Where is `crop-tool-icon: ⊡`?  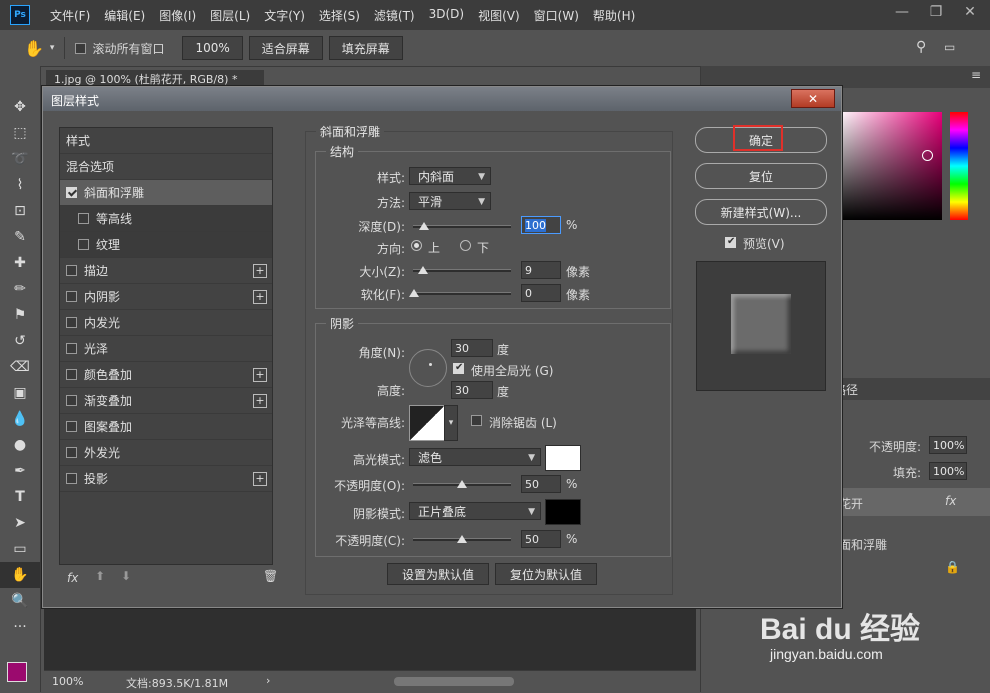
crop-tool-icon: ⊡ is located at coordinates (20, 211).